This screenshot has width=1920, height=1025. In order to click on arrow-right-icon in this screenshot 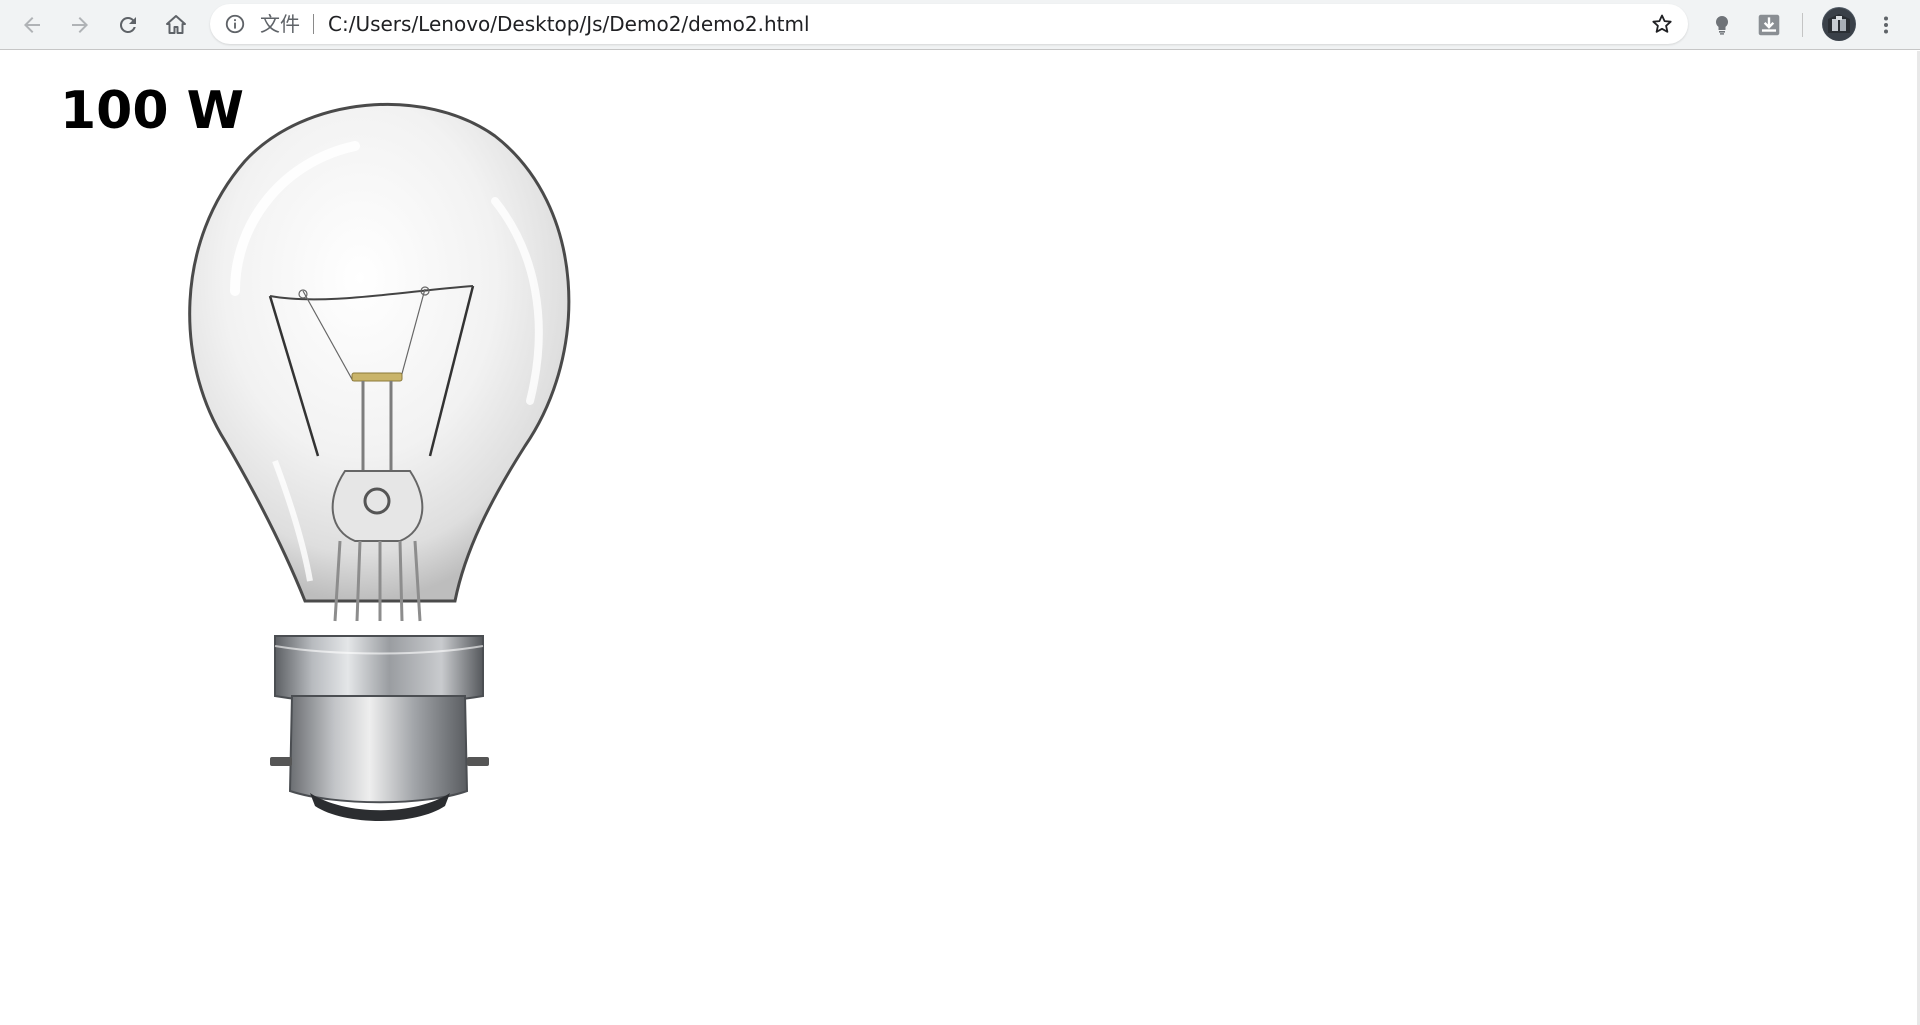, I will do `click(80, 25)`.